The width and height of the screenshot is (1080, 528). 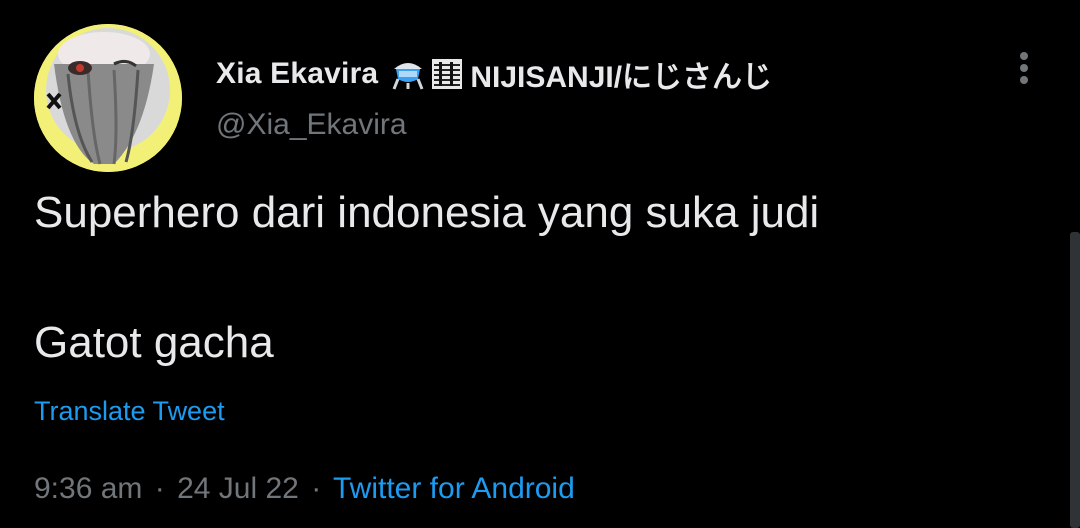 What do you see at coordinates (447, 74) in the screenshot?
I see `sheet-music-icon` at bounding box center [447, 74].